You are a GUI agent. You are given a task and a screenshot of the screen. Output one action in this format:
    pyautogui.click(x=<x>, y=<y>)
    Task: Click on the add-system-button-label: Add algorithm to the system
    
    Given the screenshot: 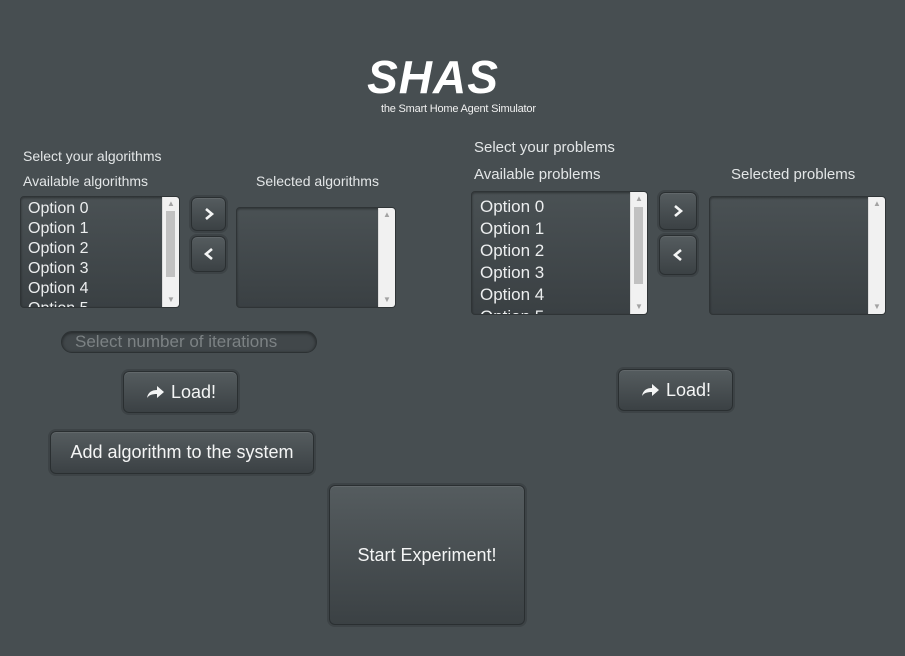 What is the action you would take?
    pyautogui.click(x=182, y=452)
    